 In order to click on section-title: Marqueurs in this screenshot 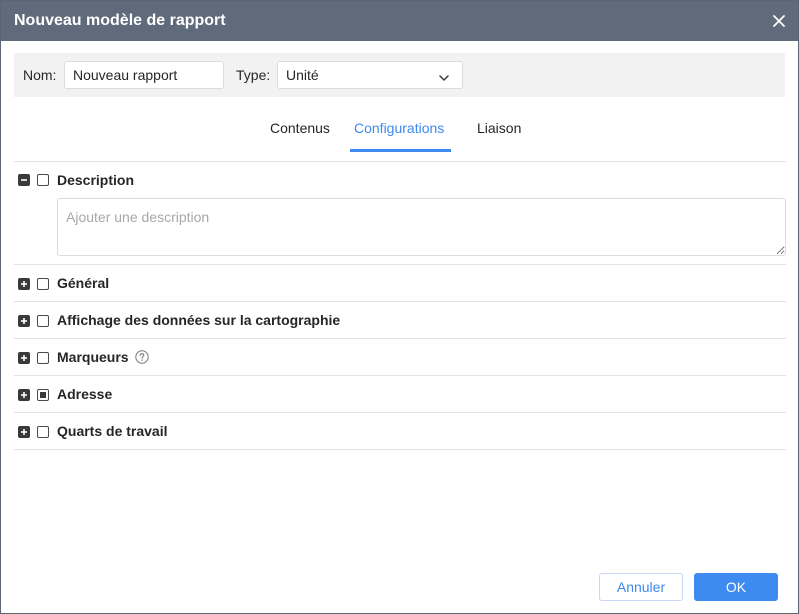, I will do `click(93, 357)`.